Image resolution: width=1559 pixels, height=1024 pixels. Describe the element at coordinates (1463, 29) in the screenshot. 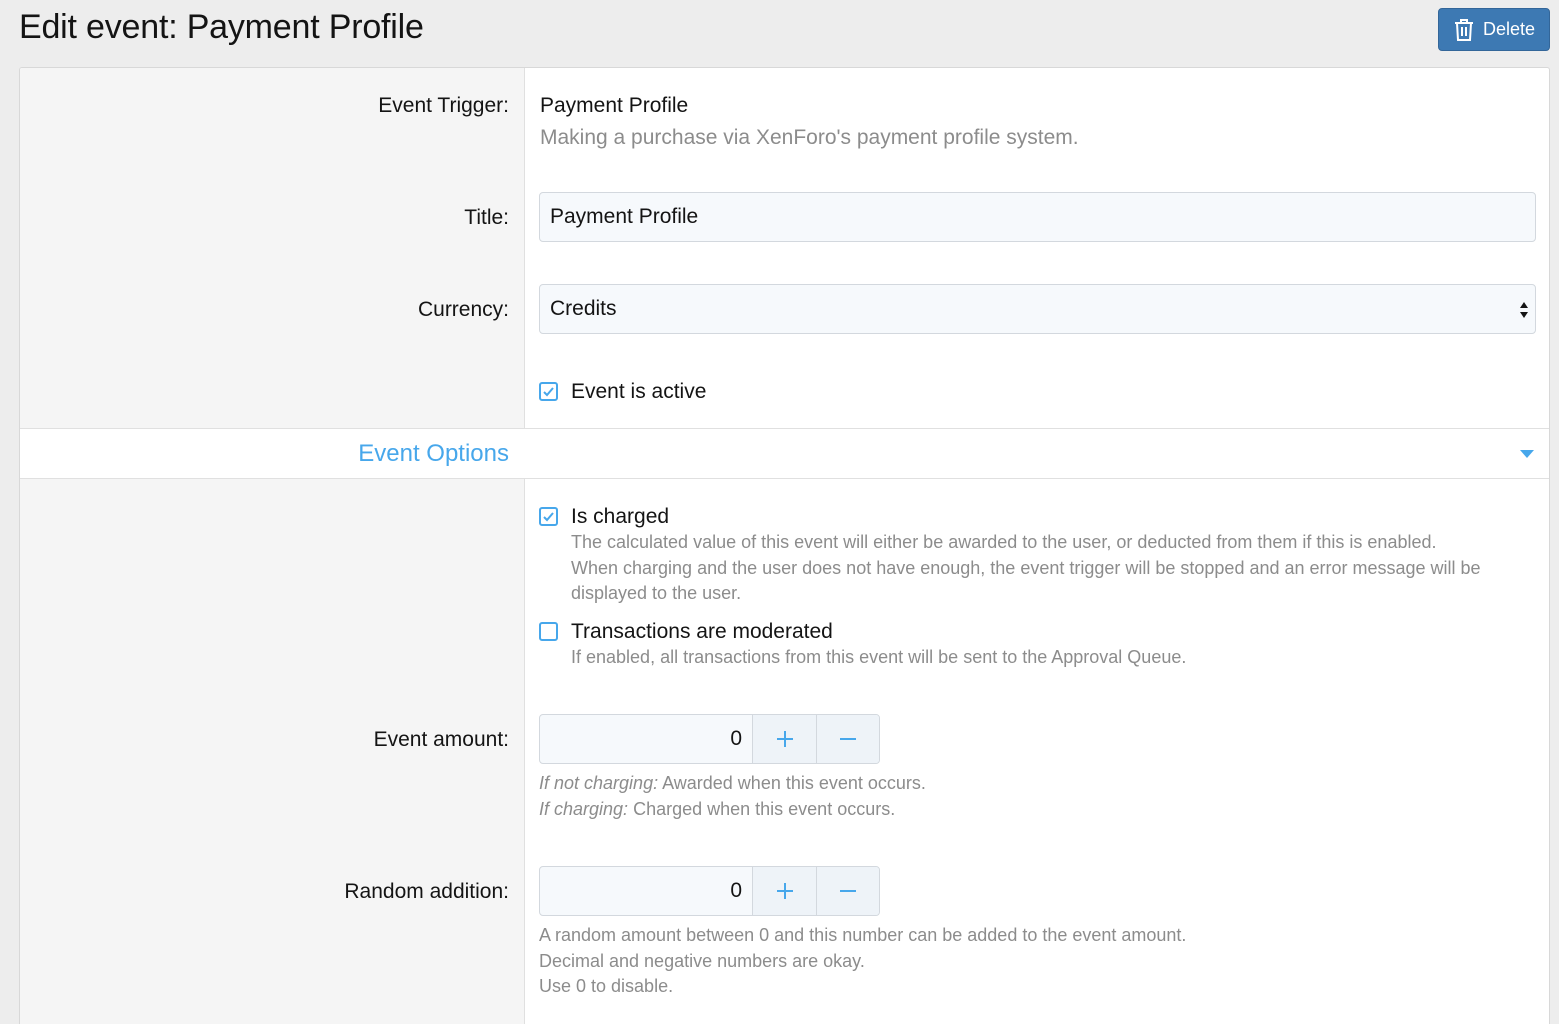

I see `trash-icon` at that location.